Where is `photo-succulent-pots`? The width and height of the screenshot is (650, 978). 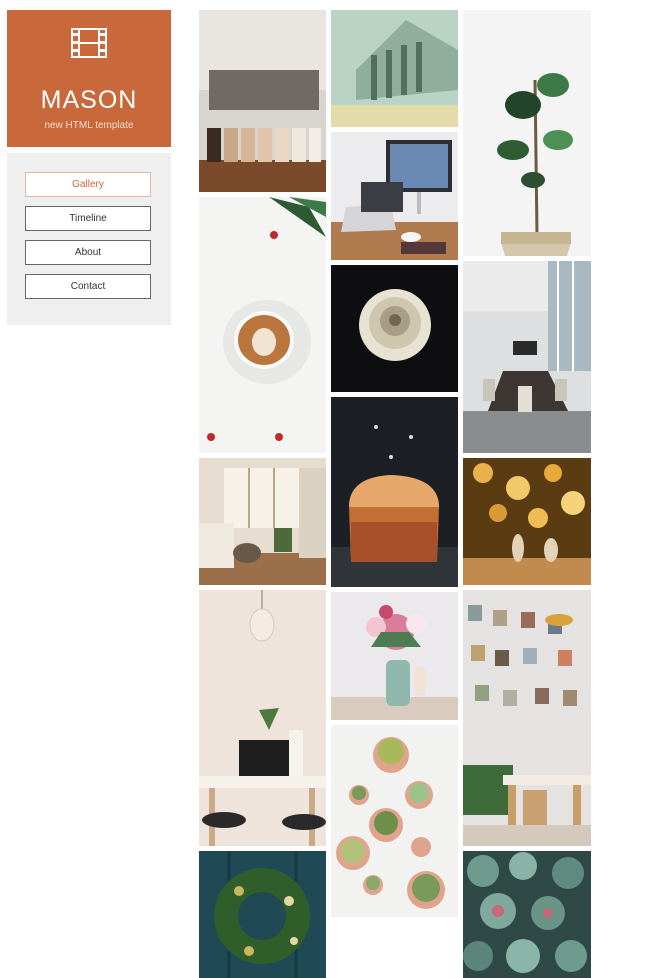
photo-succulent-pots is located at coordinates (394, 821).